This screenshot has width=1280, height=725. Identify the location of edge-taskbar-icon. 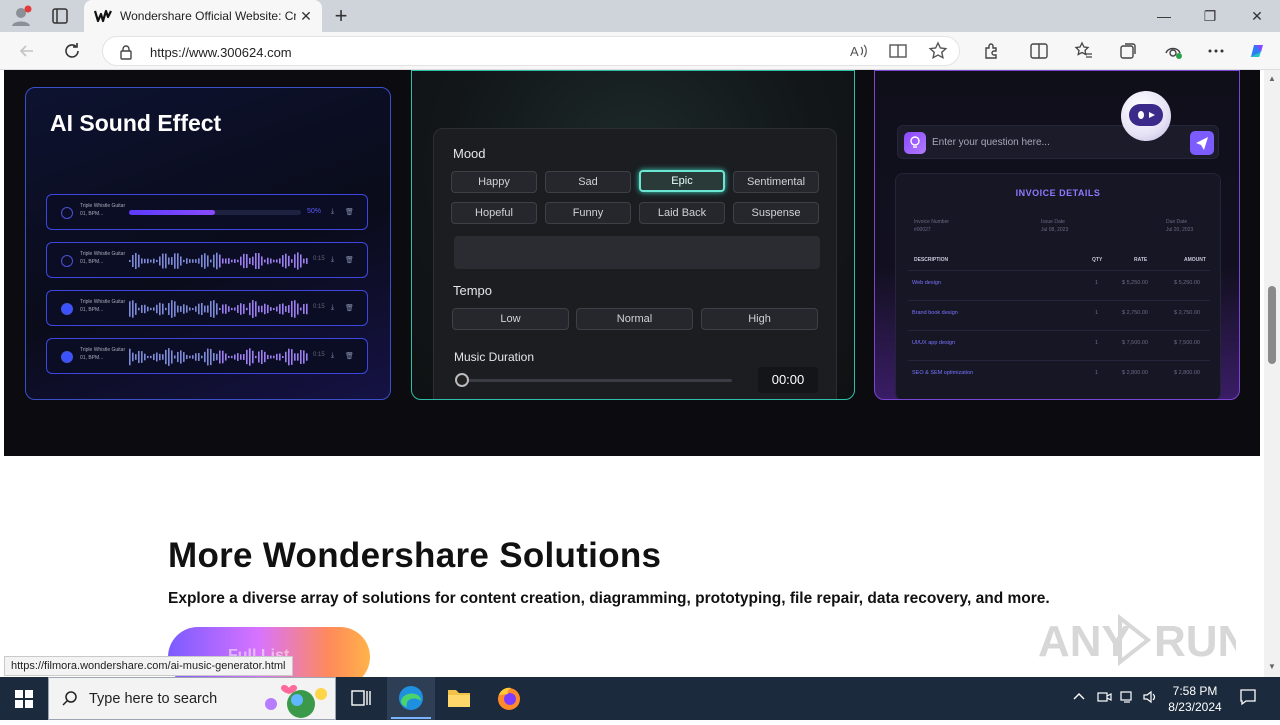
(411, 698).